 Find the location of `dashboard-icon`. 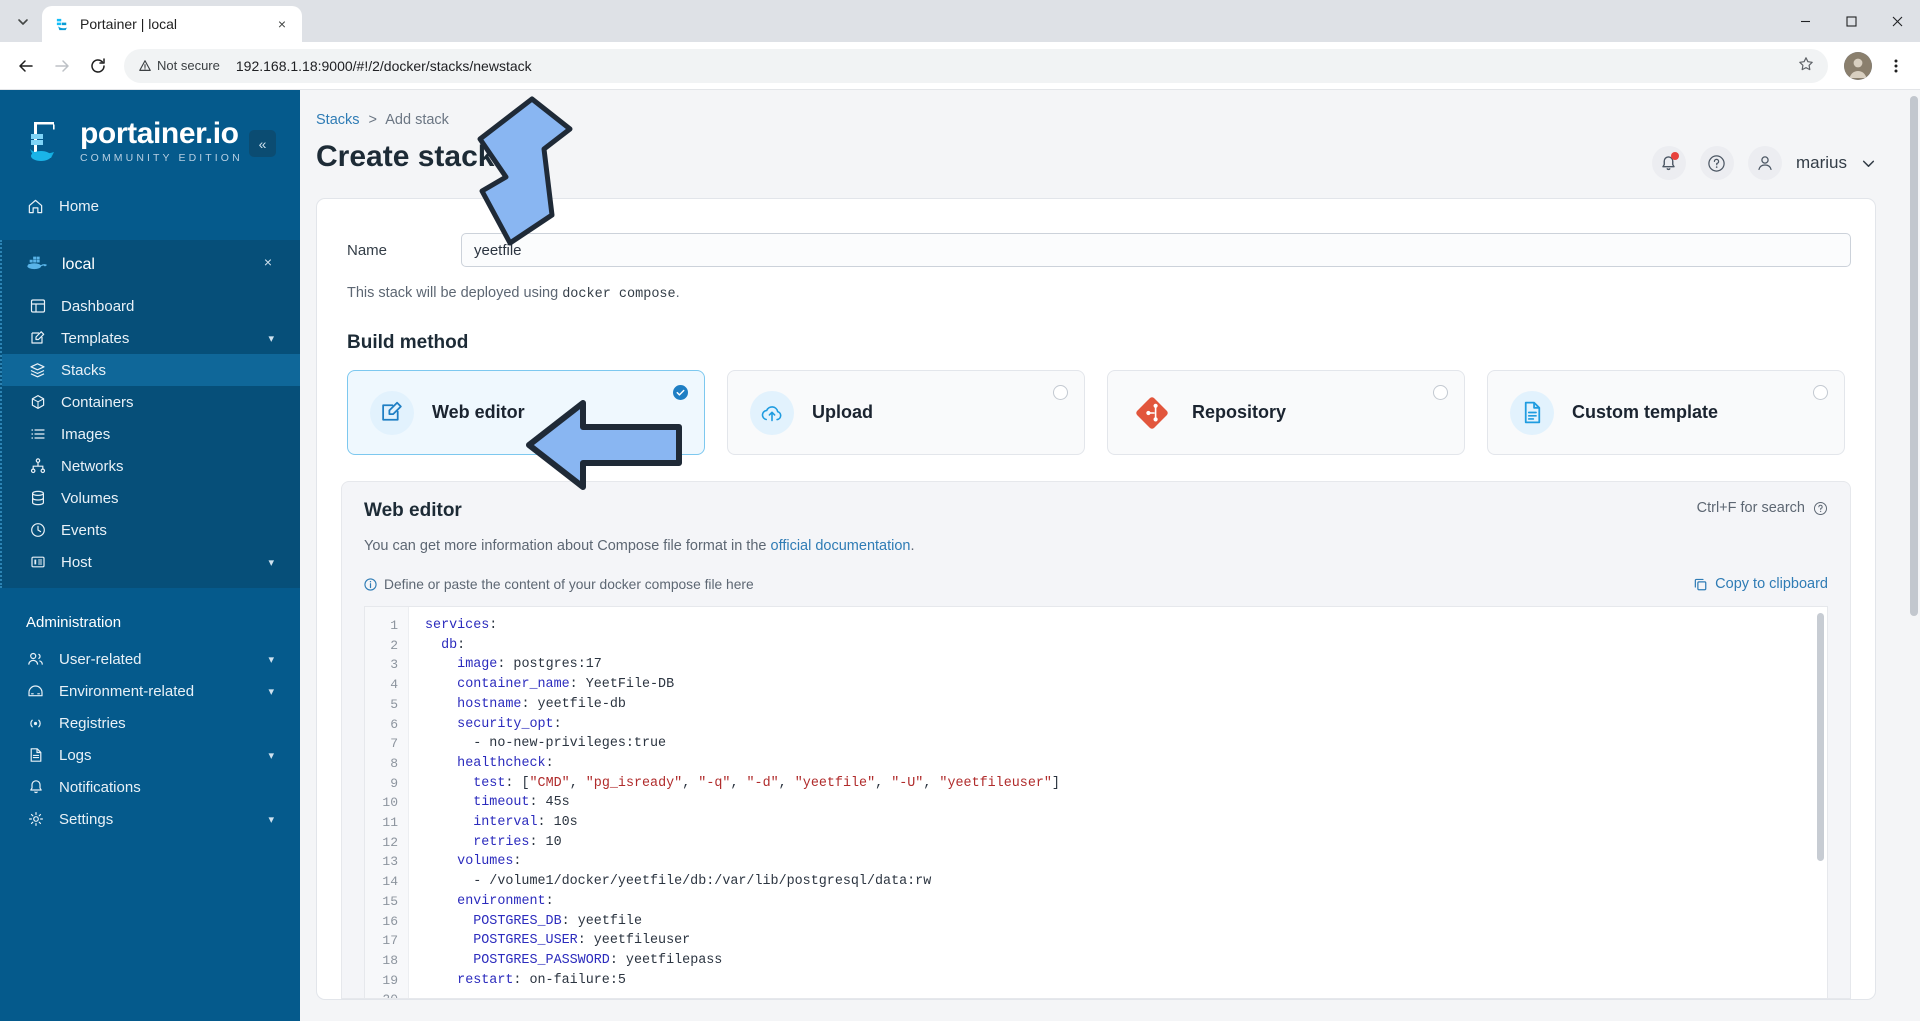

dashboard-icon is located at coordinates (37, 306).